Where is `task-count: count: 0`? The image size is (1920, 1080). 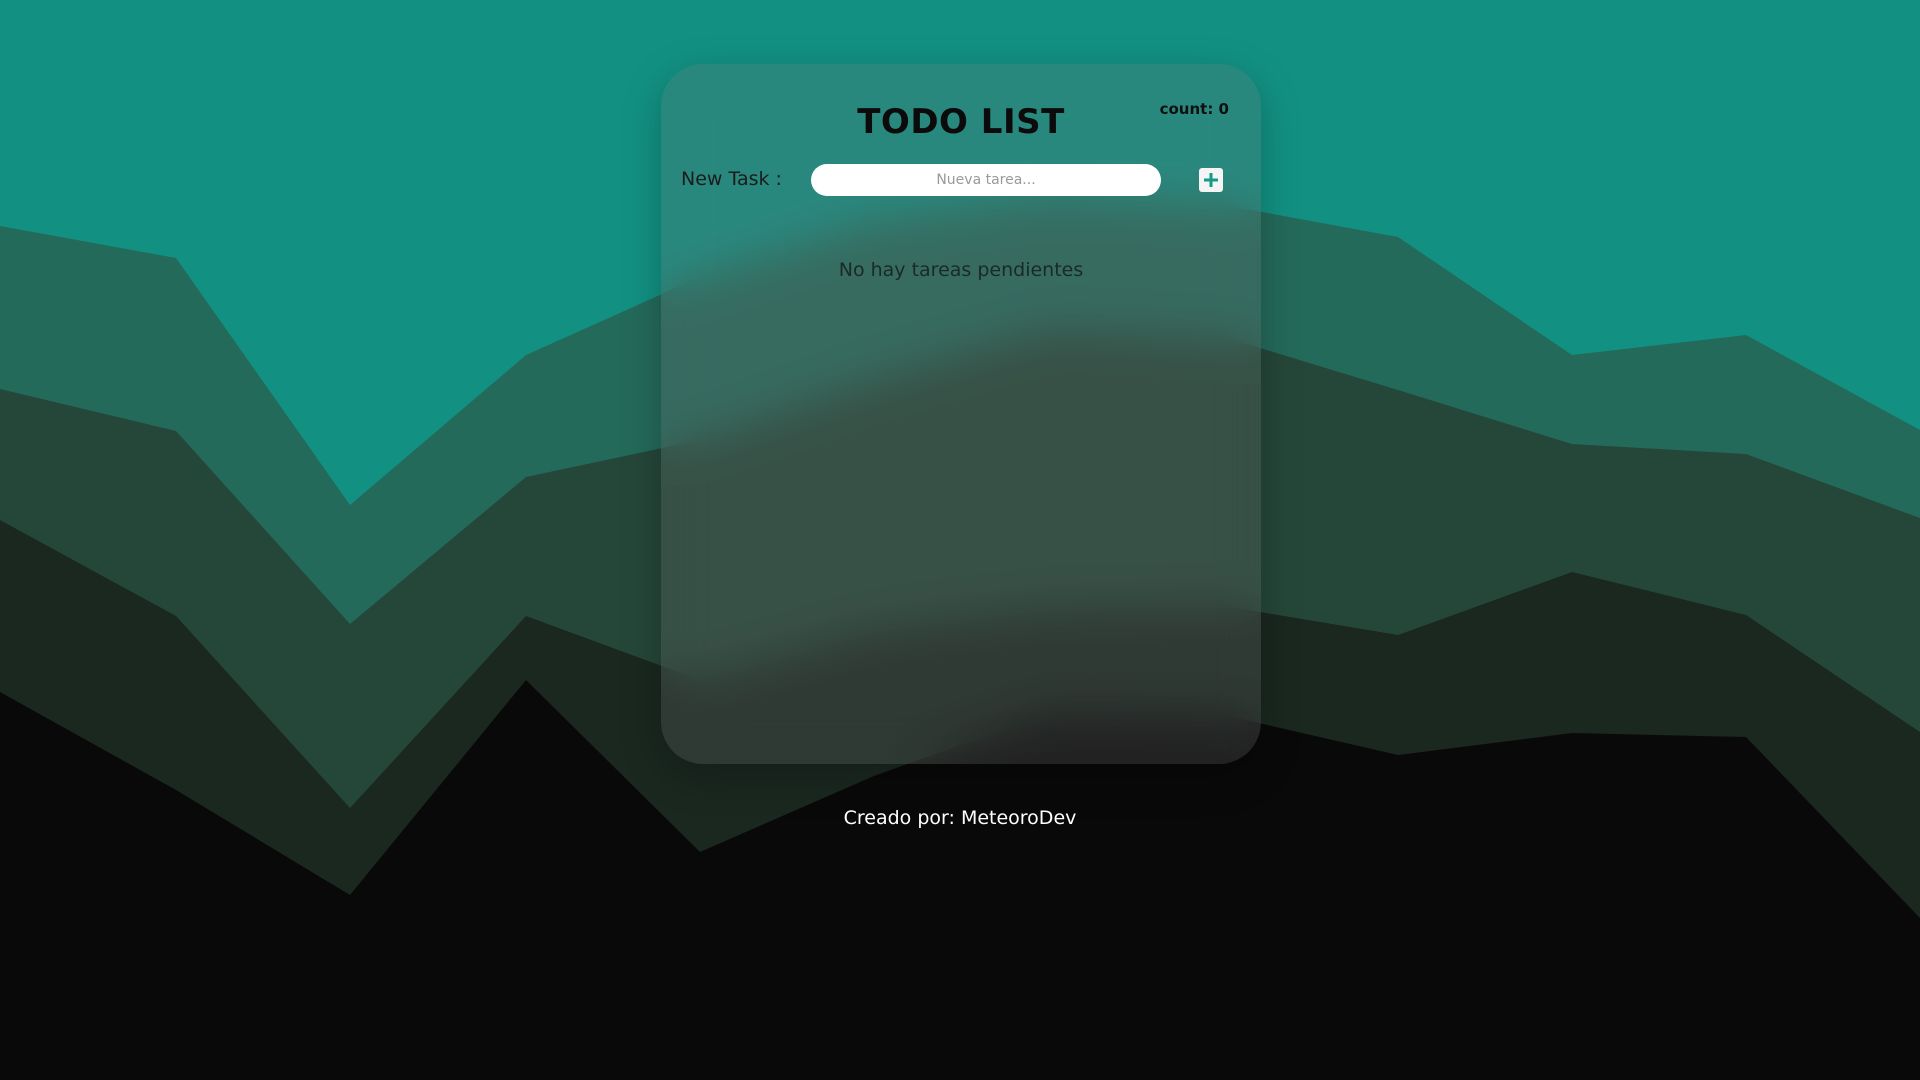
task-count: count: 0 is located at coordinates (1194, 109).